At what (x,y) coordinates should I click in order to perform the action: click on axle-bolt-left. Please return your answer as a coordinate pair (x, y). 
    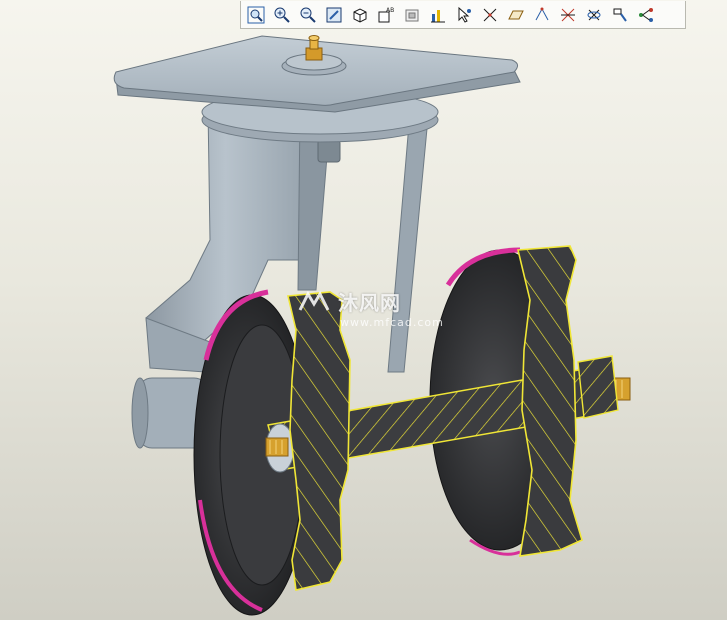
    Looking at the image, I should click on (277, 447).